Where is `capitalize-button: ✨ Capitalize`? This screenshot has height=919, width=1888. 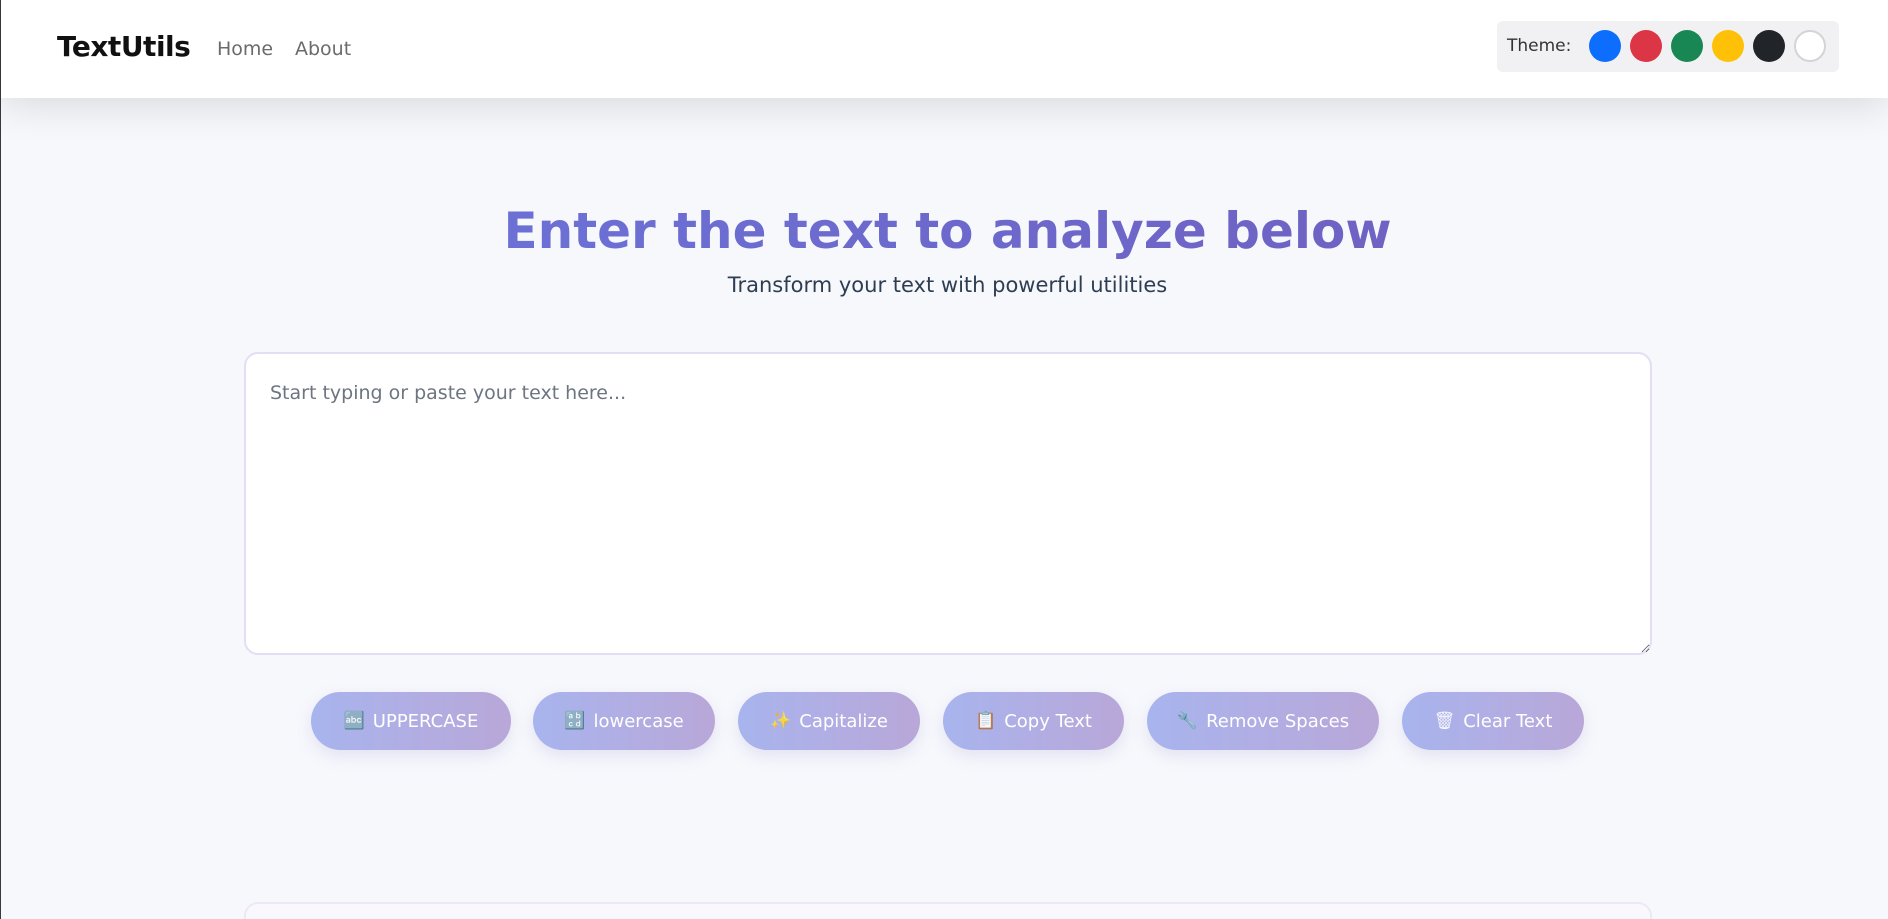 capitalize-button: ✨ Capitalize is located at coordinates (829, 721).